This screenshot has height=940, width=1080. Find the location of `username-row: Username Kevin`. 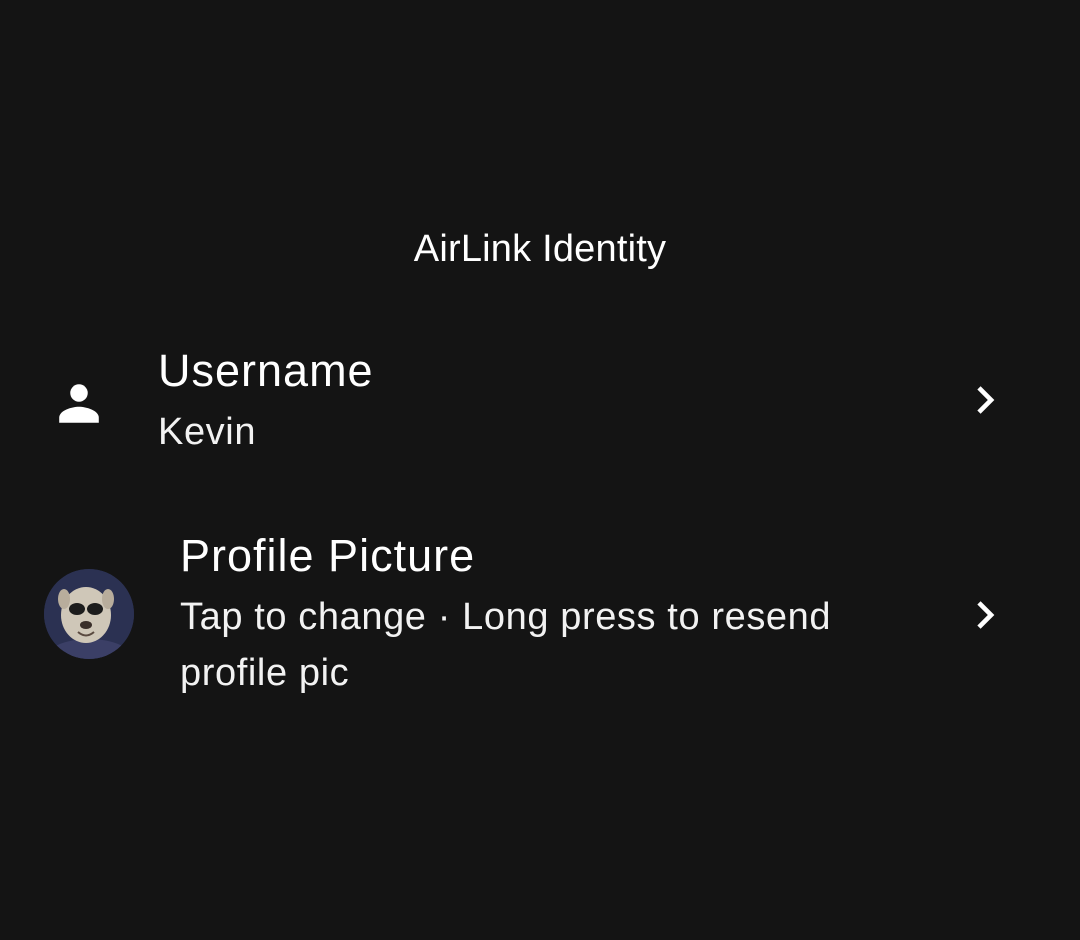

username-row: Username Kevin is located at coordinates (540, 400).